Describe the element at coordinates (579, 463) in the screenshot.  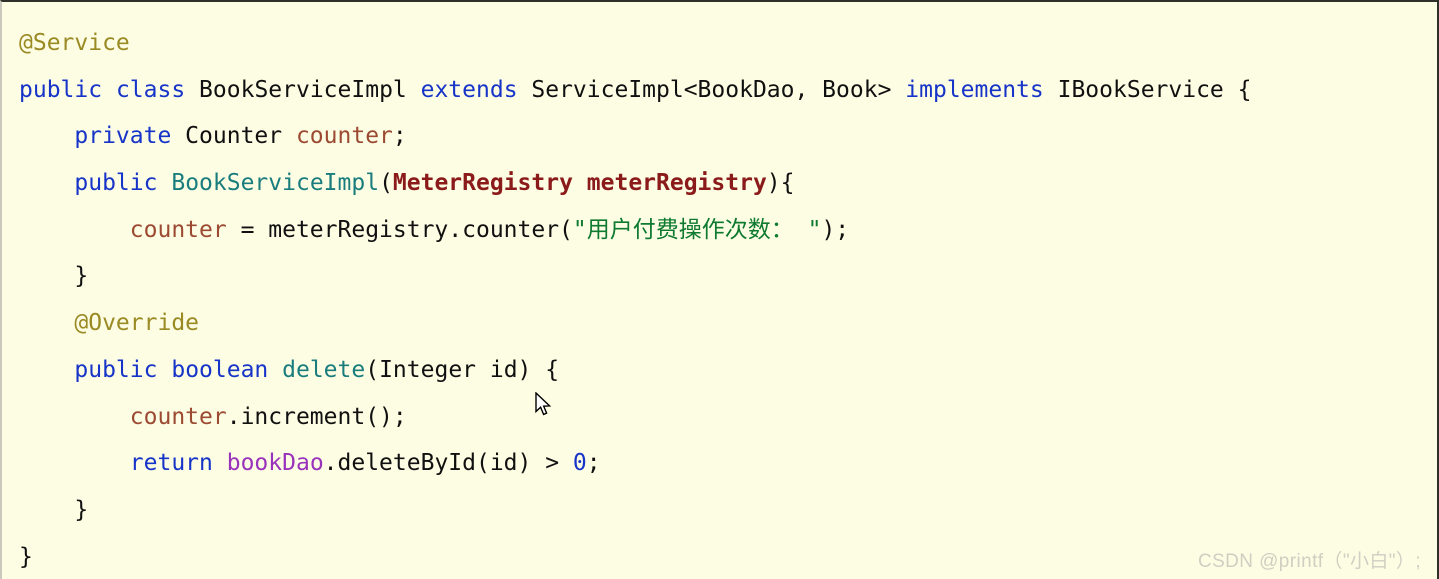
I see `code-token-number: 0` at that location.